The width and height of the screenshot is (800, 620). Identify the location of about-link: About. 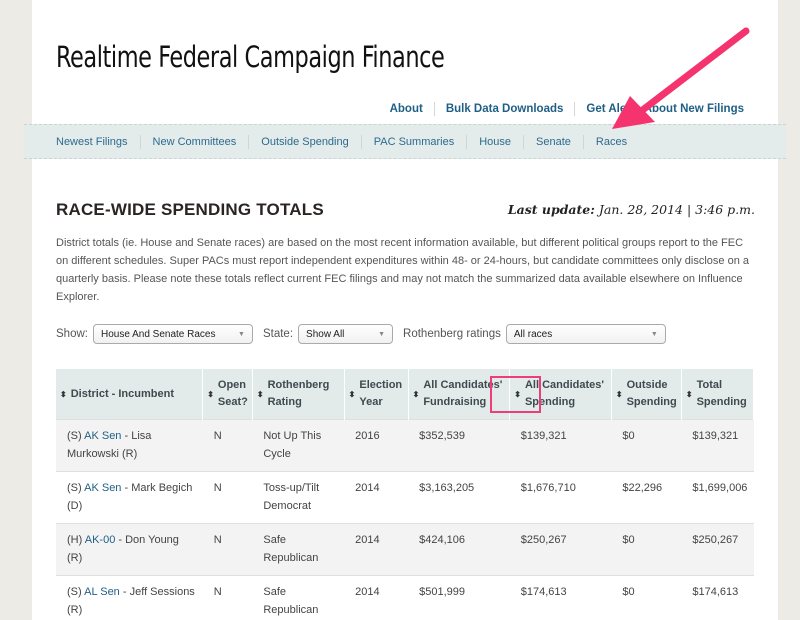
(406, 109).